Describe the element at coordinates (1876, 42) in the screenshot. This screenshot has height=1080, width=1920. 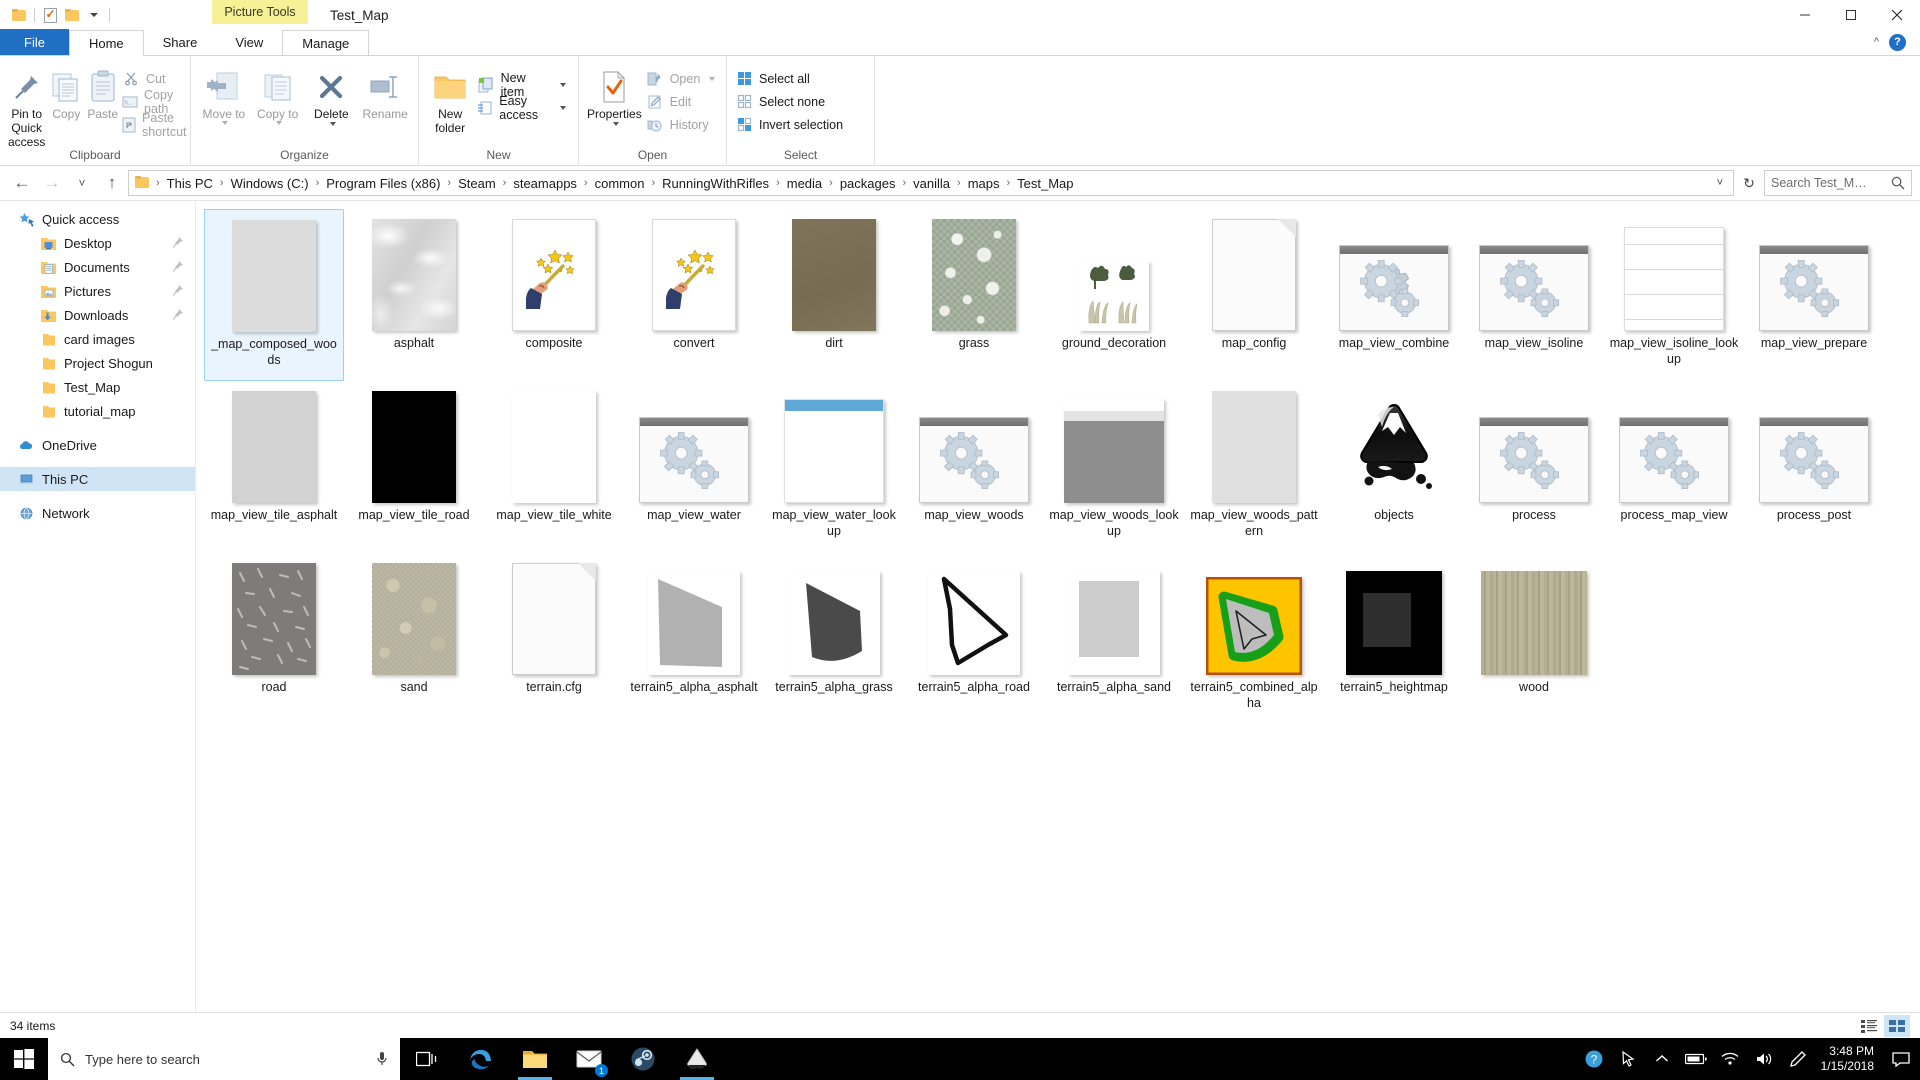
I see `collapse-ribbon-icon: ^` at that location.